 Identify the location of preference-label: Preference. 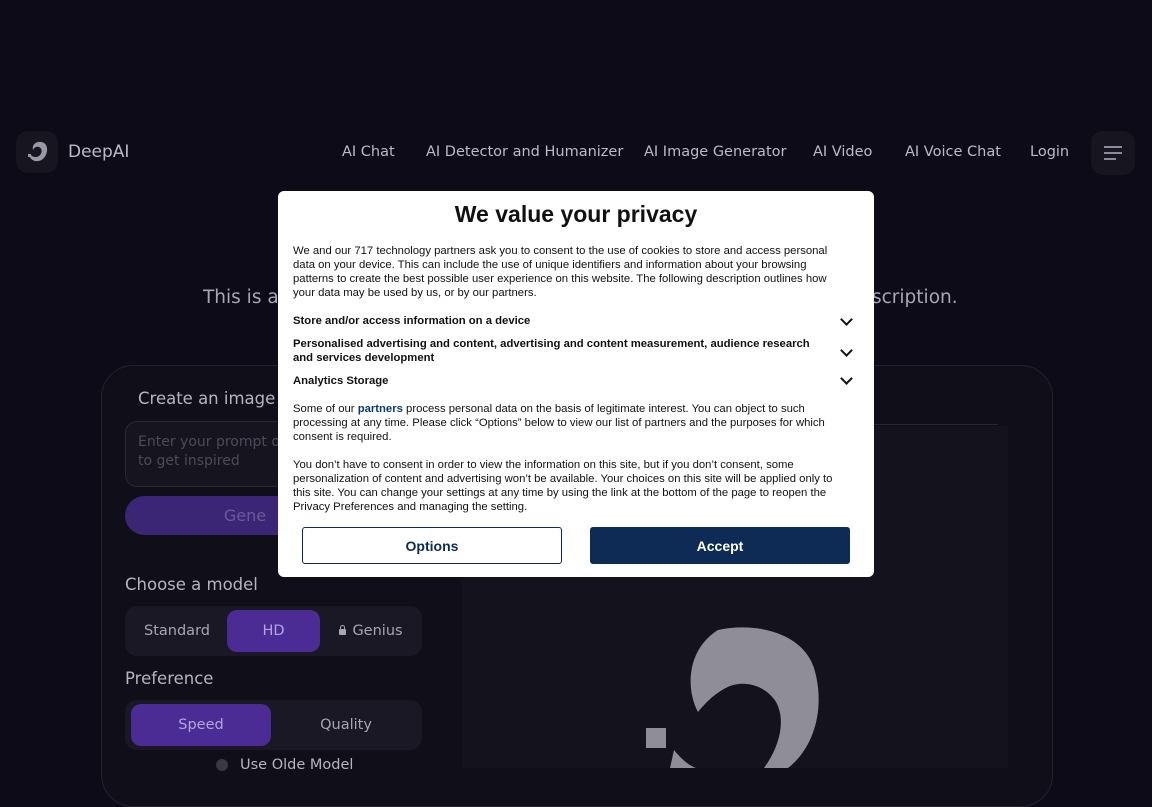
(169, 678).